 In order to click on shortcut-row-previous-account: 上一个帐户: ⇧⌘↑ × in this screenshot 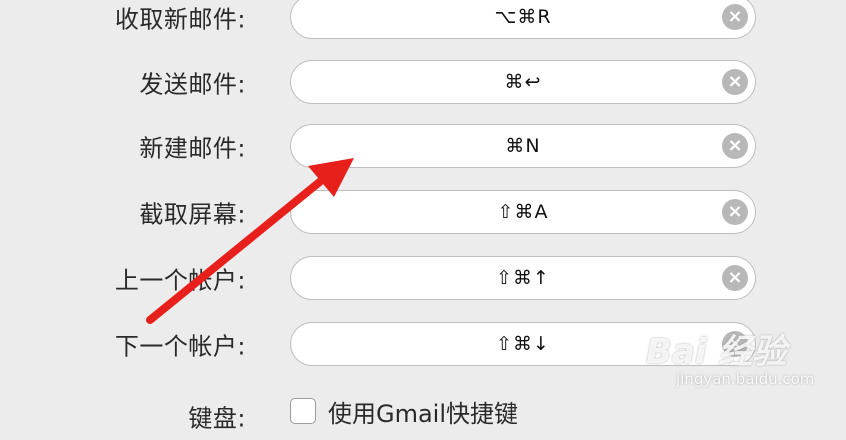, I will do `click(423, 278)`.